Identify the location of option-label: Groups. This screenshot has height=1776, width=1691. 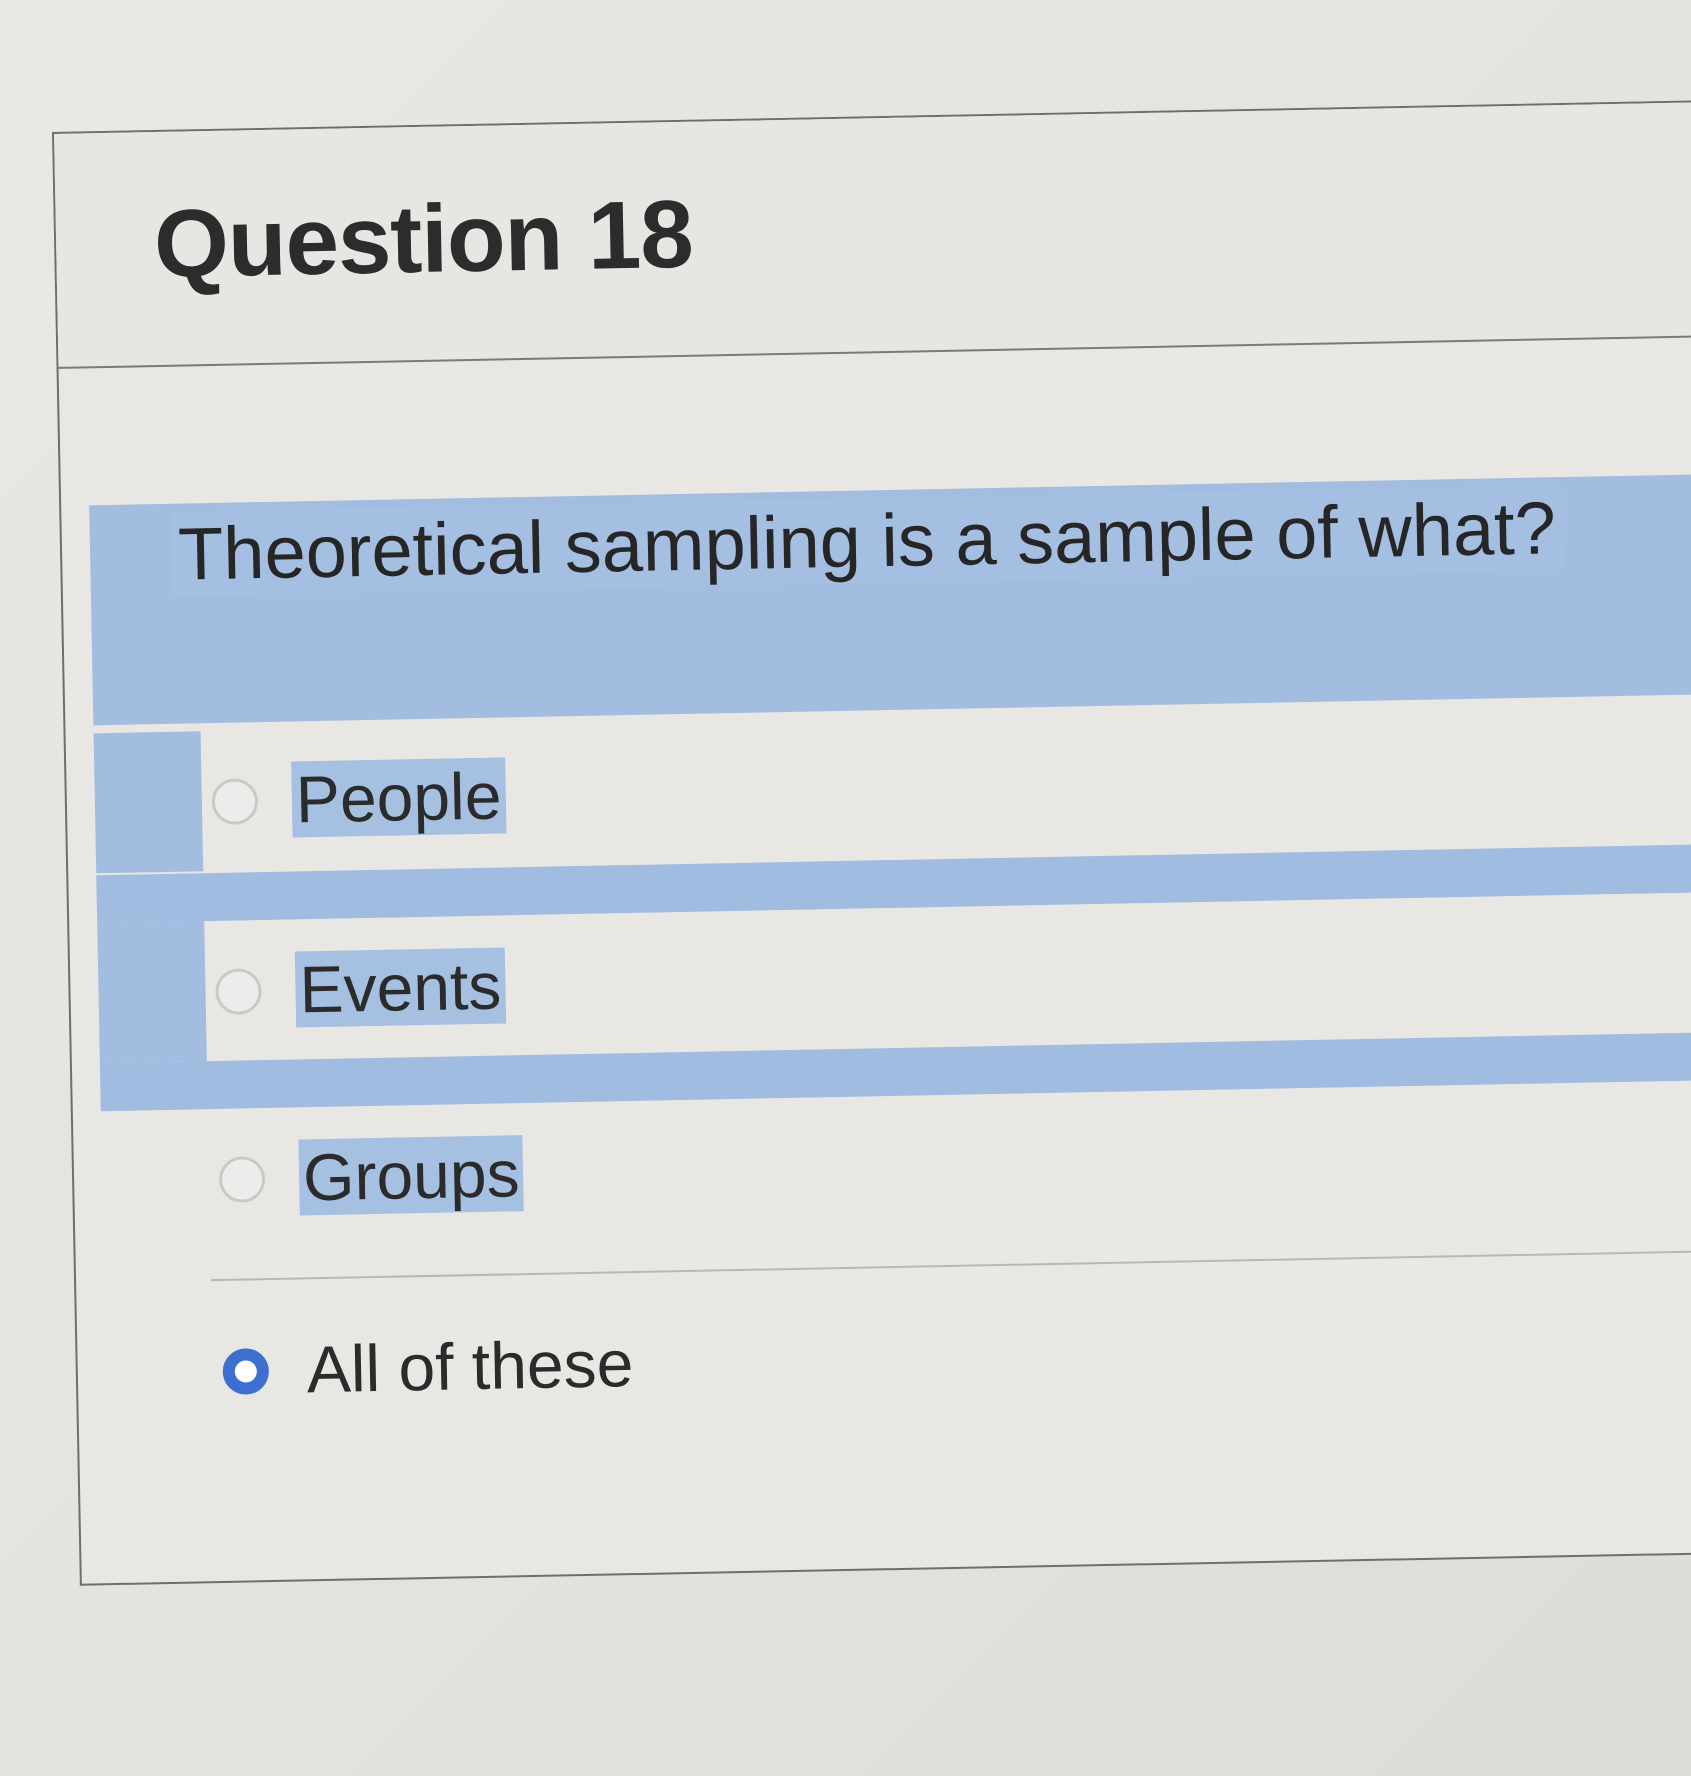
(411, 1175).